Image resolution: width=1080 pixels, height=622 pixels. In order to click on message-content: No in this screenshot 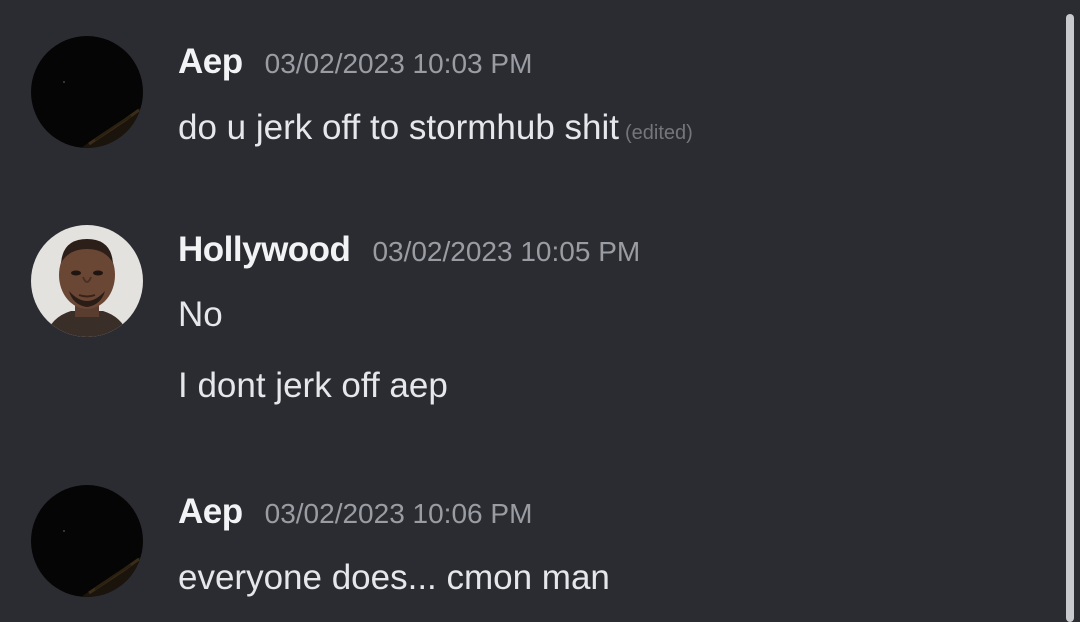, I will do `click(200, 314)`.